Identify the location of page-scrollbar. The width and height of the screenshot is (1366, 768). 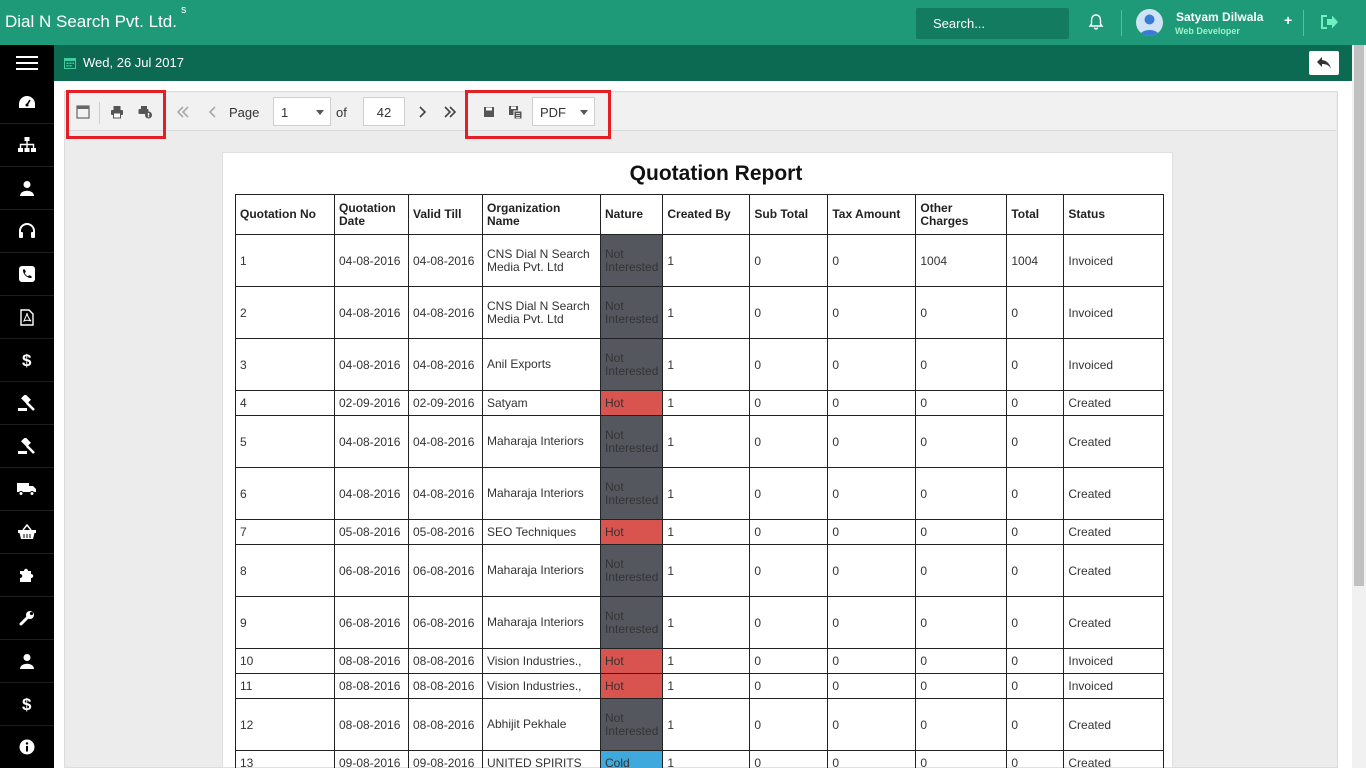
(1359, 406).